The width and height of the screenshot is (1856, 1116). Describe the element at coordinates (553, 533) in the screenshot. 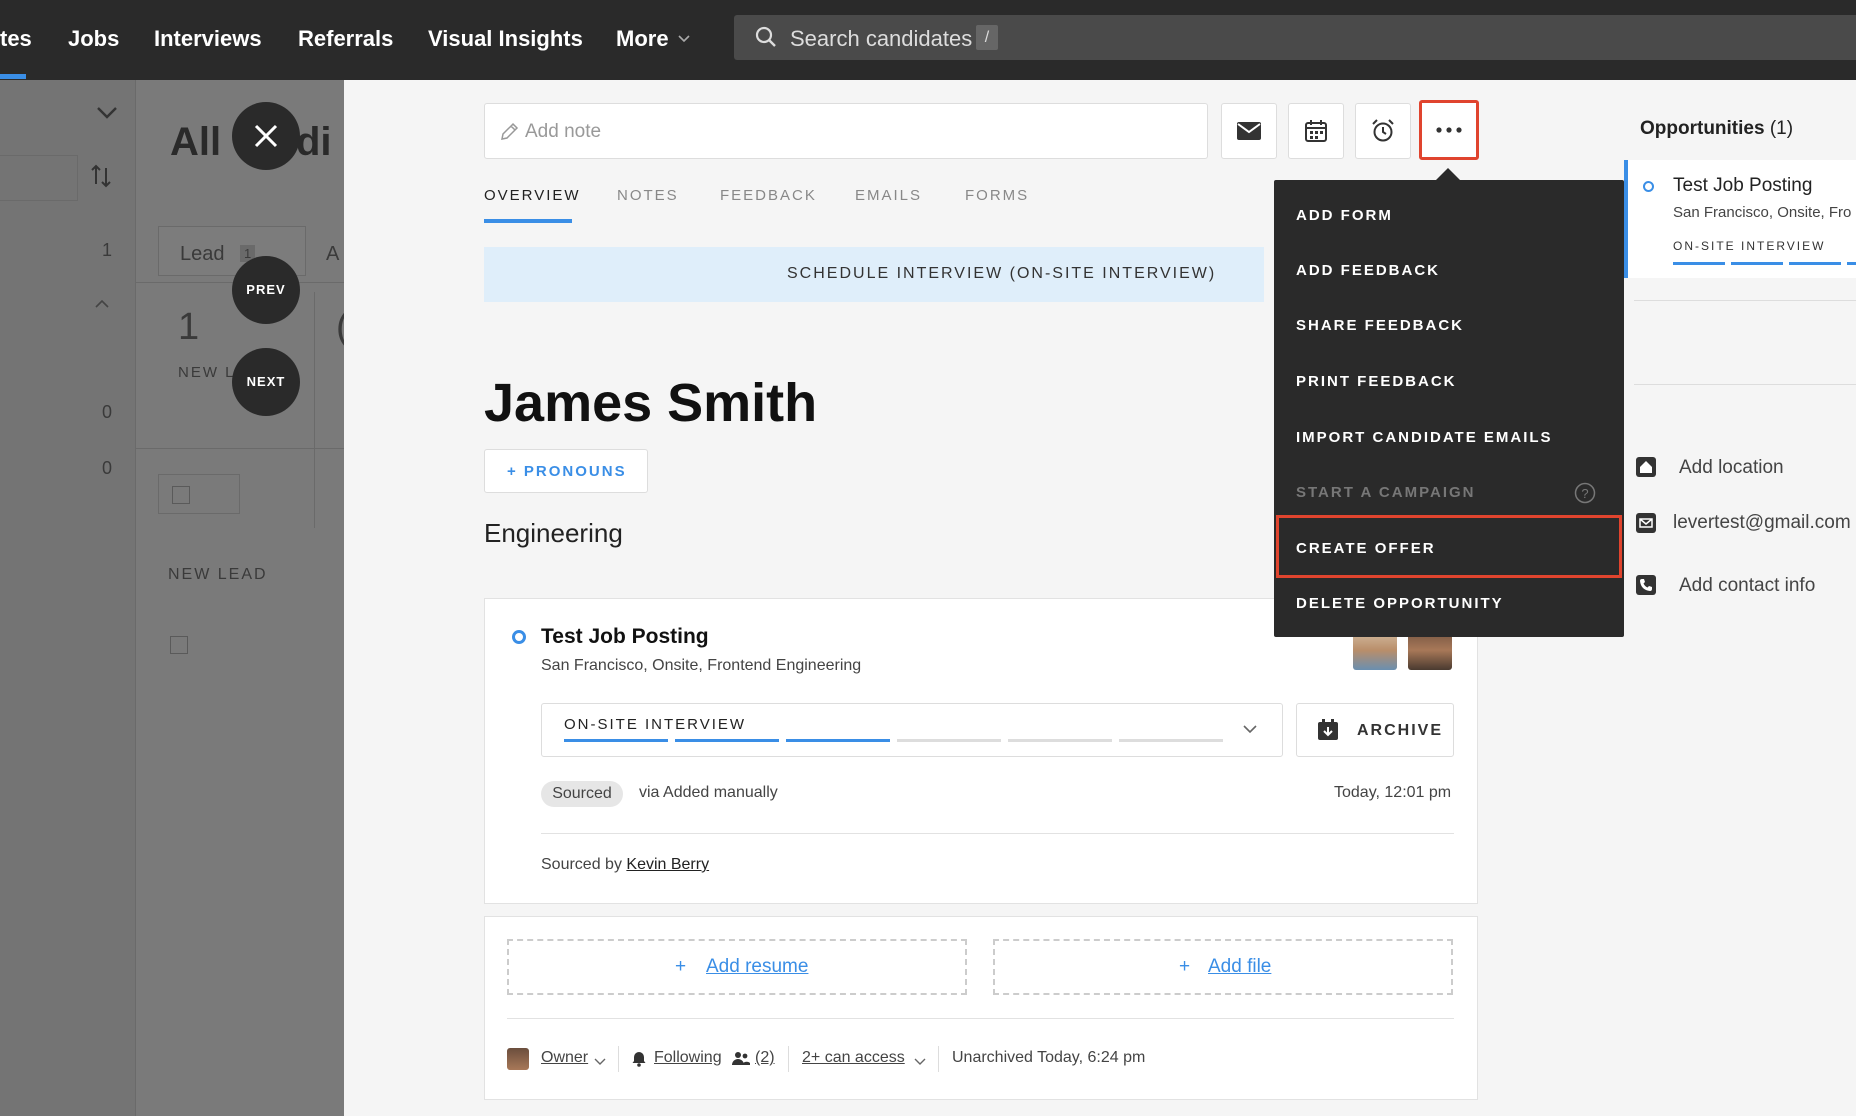

I see `candidate-headline: Engineering` at that location.